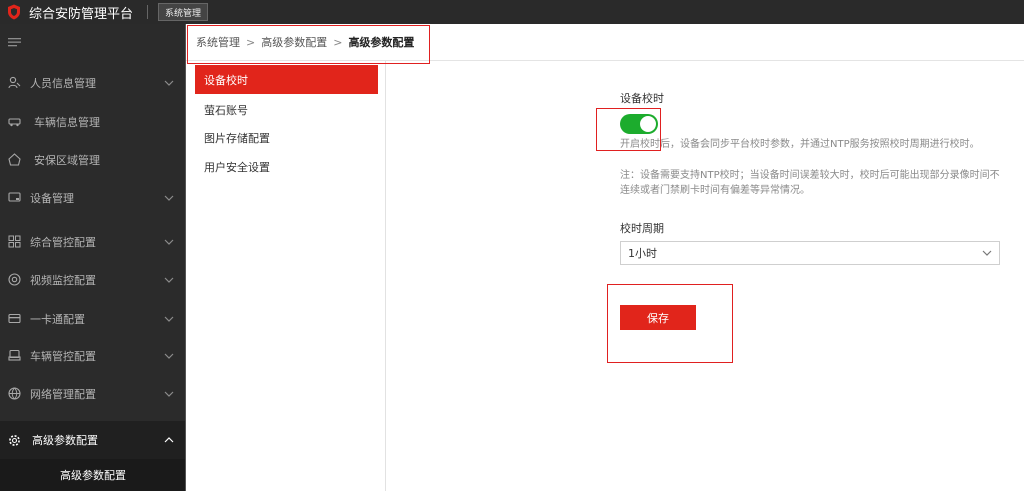  Describe the element at coordinates (14, 355) in the screenshot. I see `vehicle-control-icon` at that location.